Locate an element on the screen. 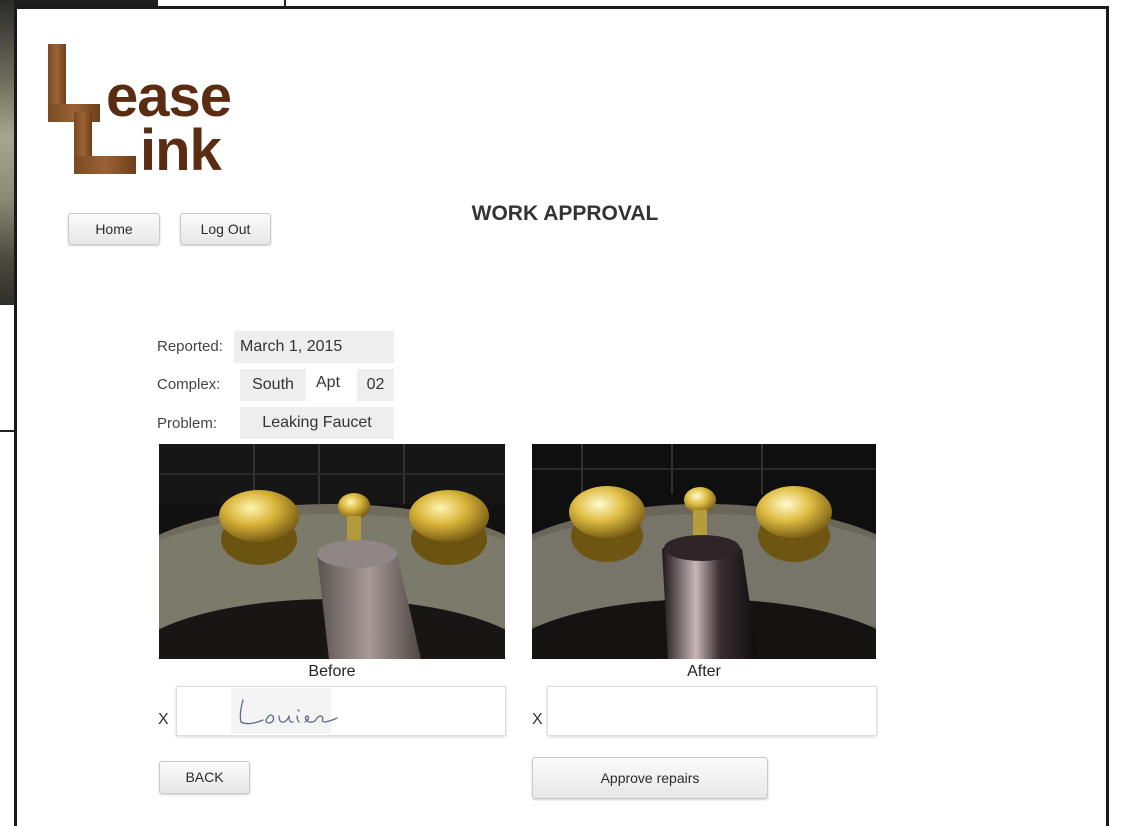 The height and width of the screenshot is (826, 1122). approve-repairs-button: Approve repairs is located at coordinates (650, 778).